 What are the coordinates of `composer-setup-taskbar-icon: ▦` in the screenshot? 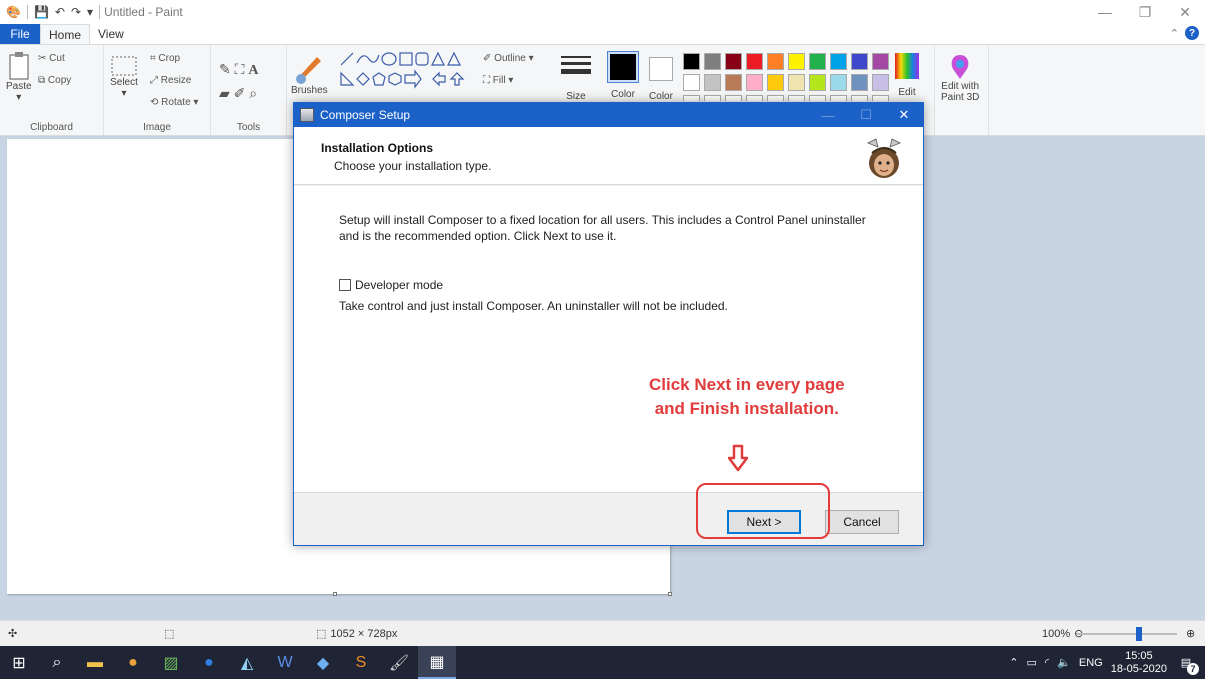 It's located at (437, 662).